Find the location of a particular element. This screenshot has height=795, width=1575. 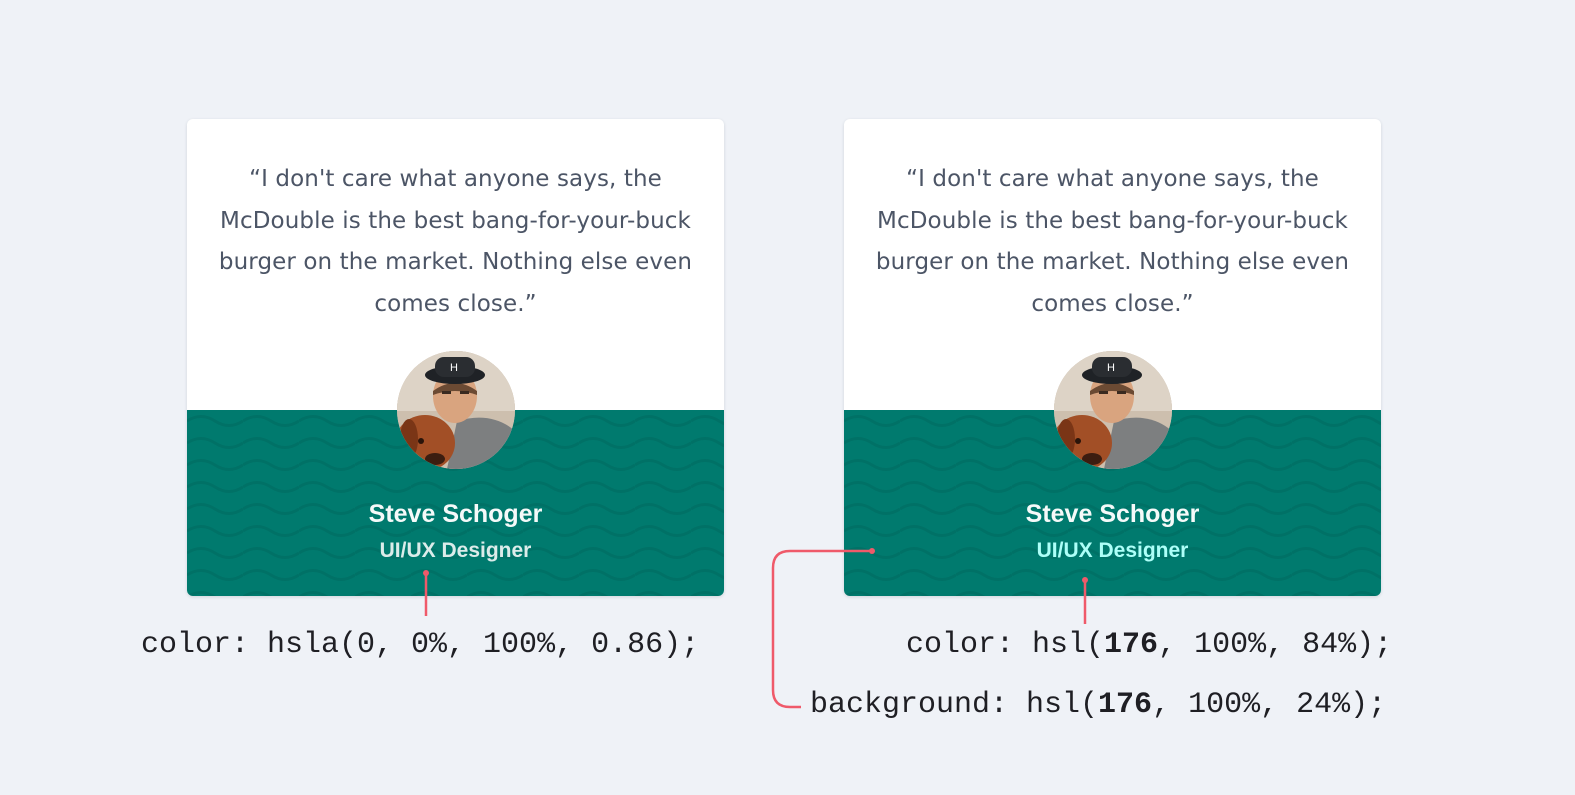

left-color-connector is located at coordinates (426, 593).